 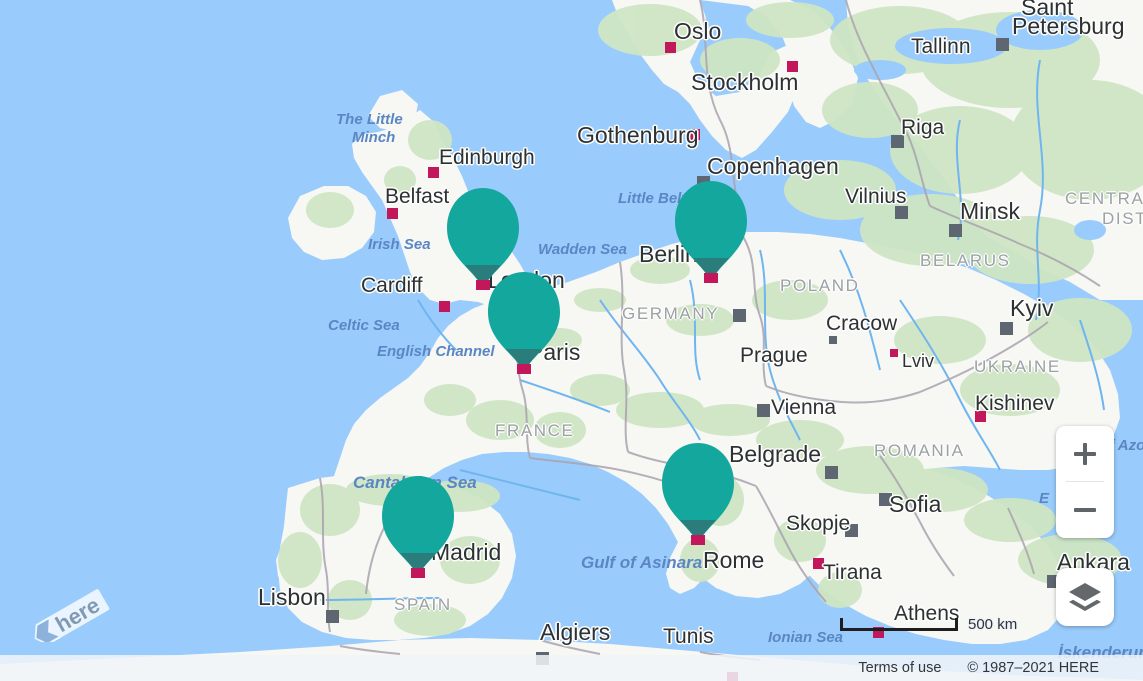 I want to click on scale-bar-graphic, so click(x=899, y=624).